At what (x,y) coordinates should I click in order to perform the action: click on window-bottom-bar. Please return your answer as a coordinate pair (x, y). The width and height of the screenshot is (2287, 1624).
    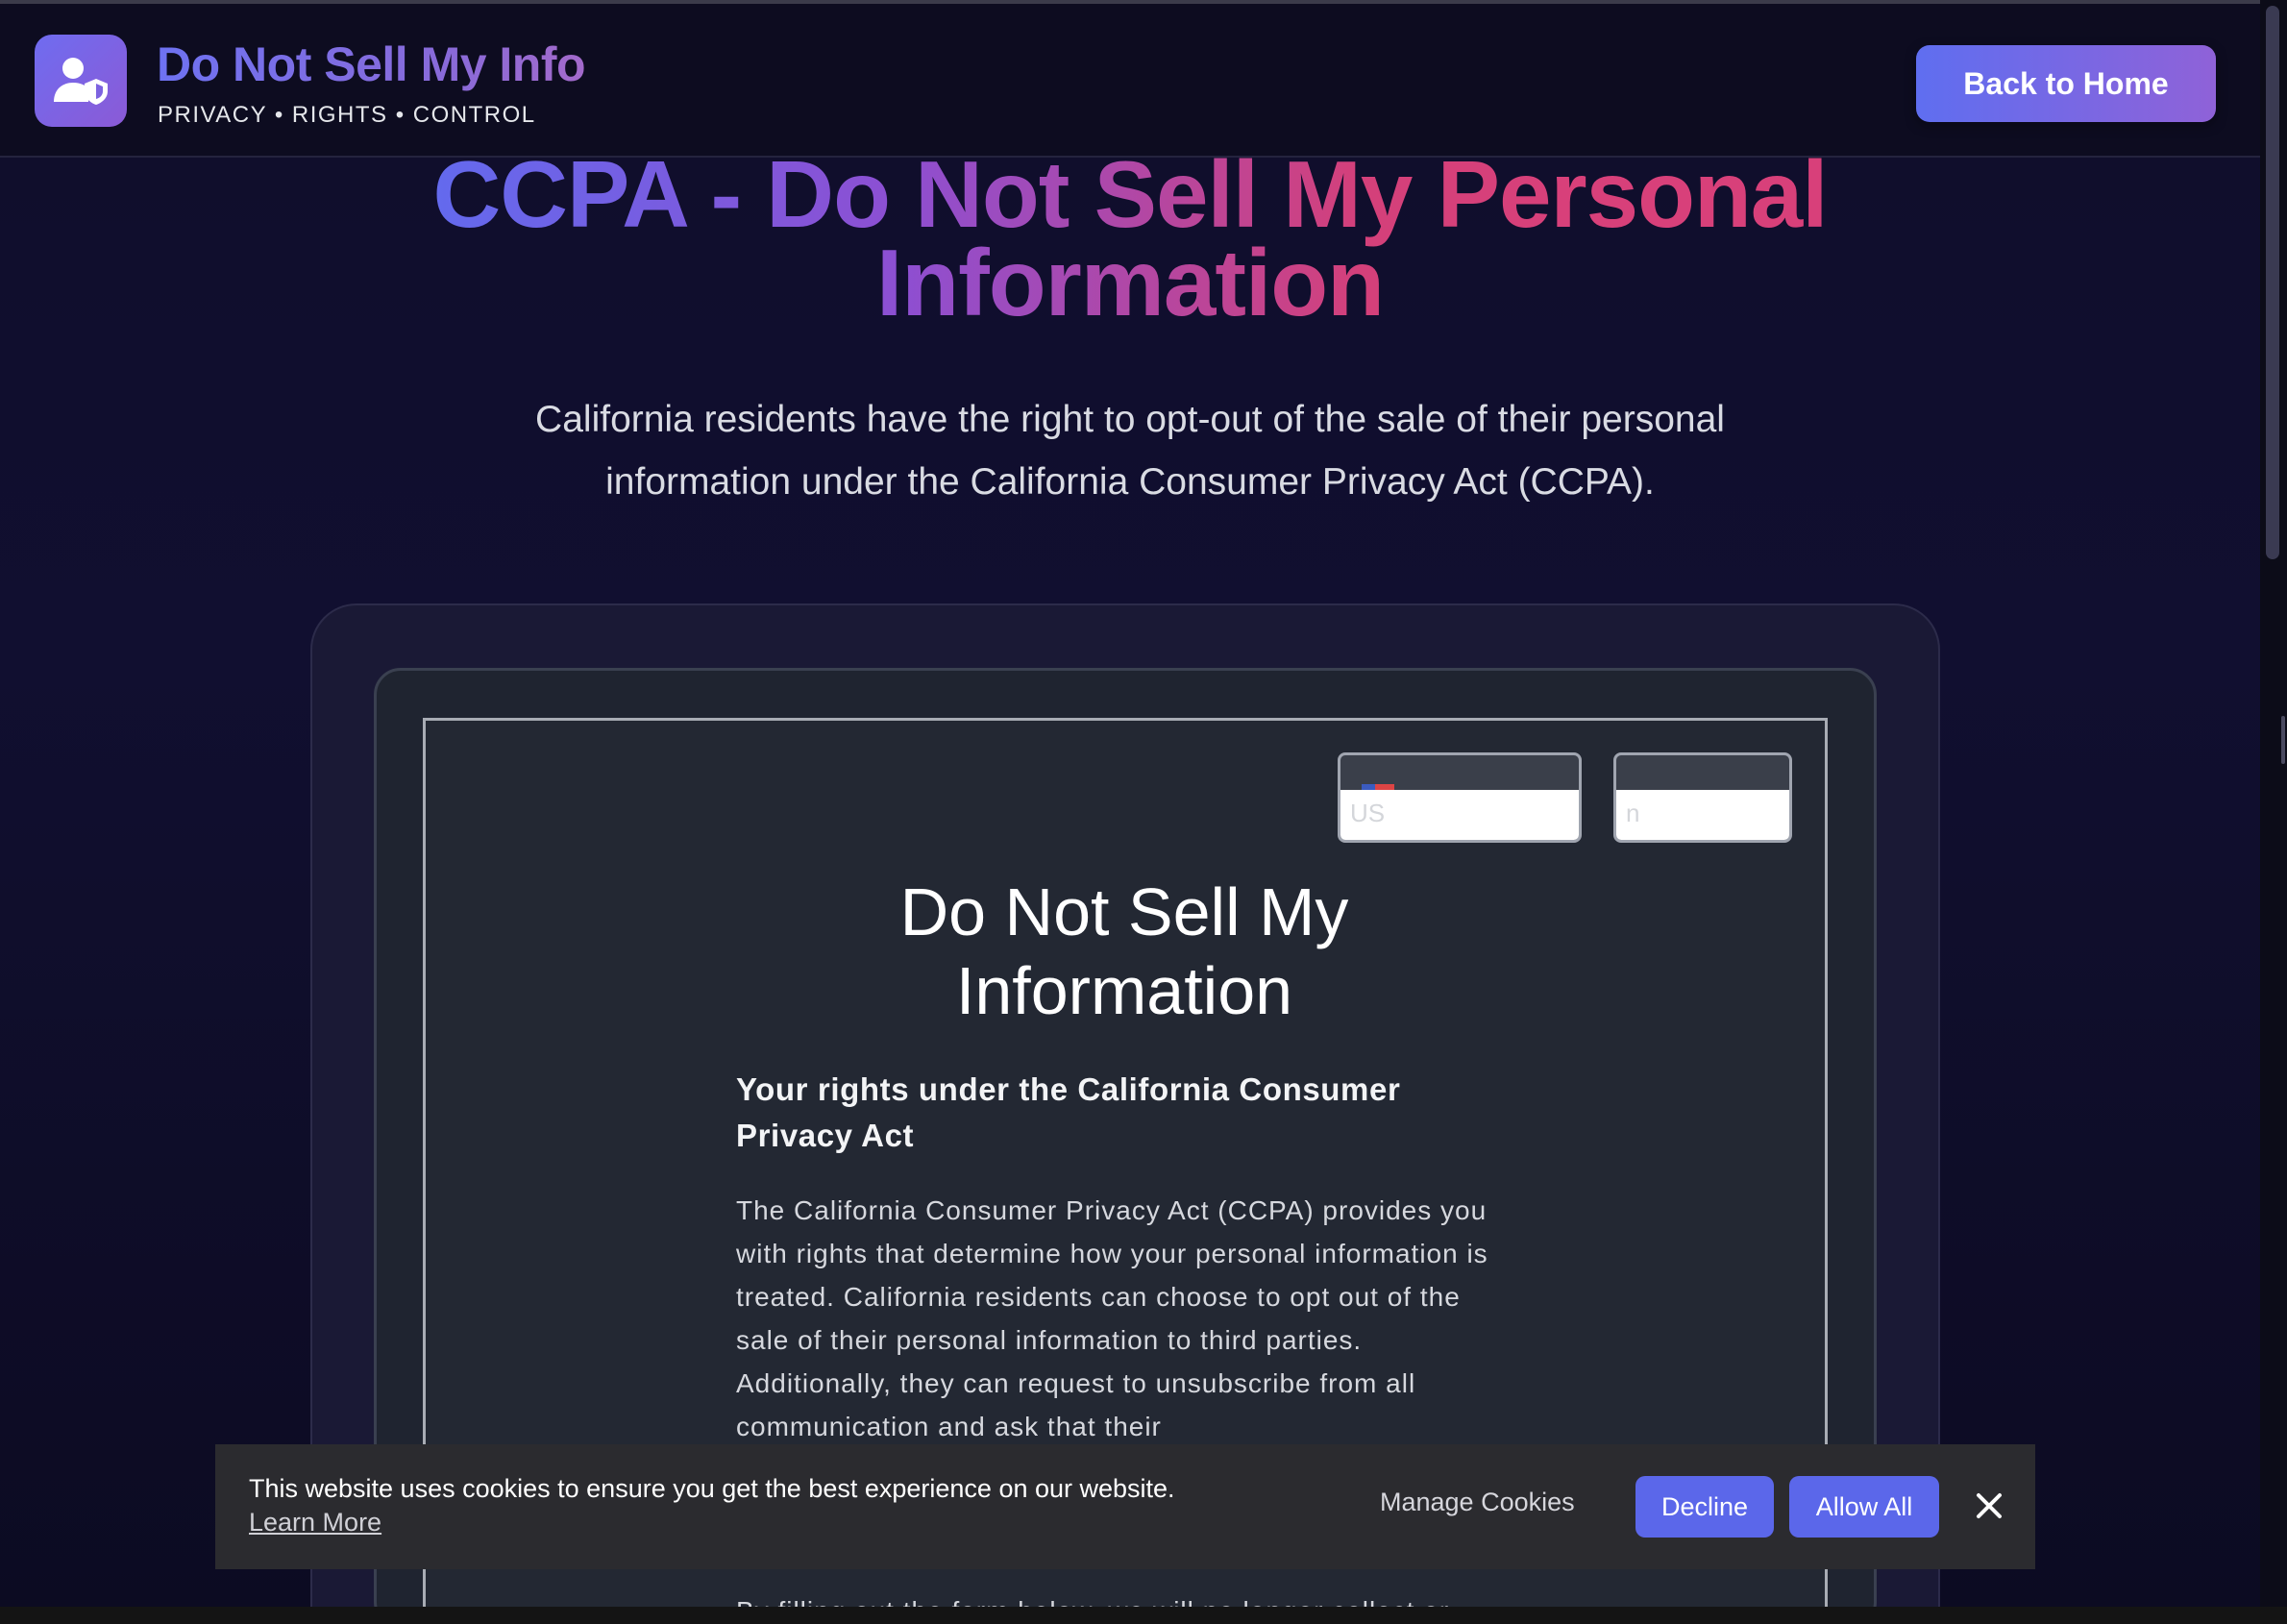
    Looking at the image, I should click on (1143, 1616).